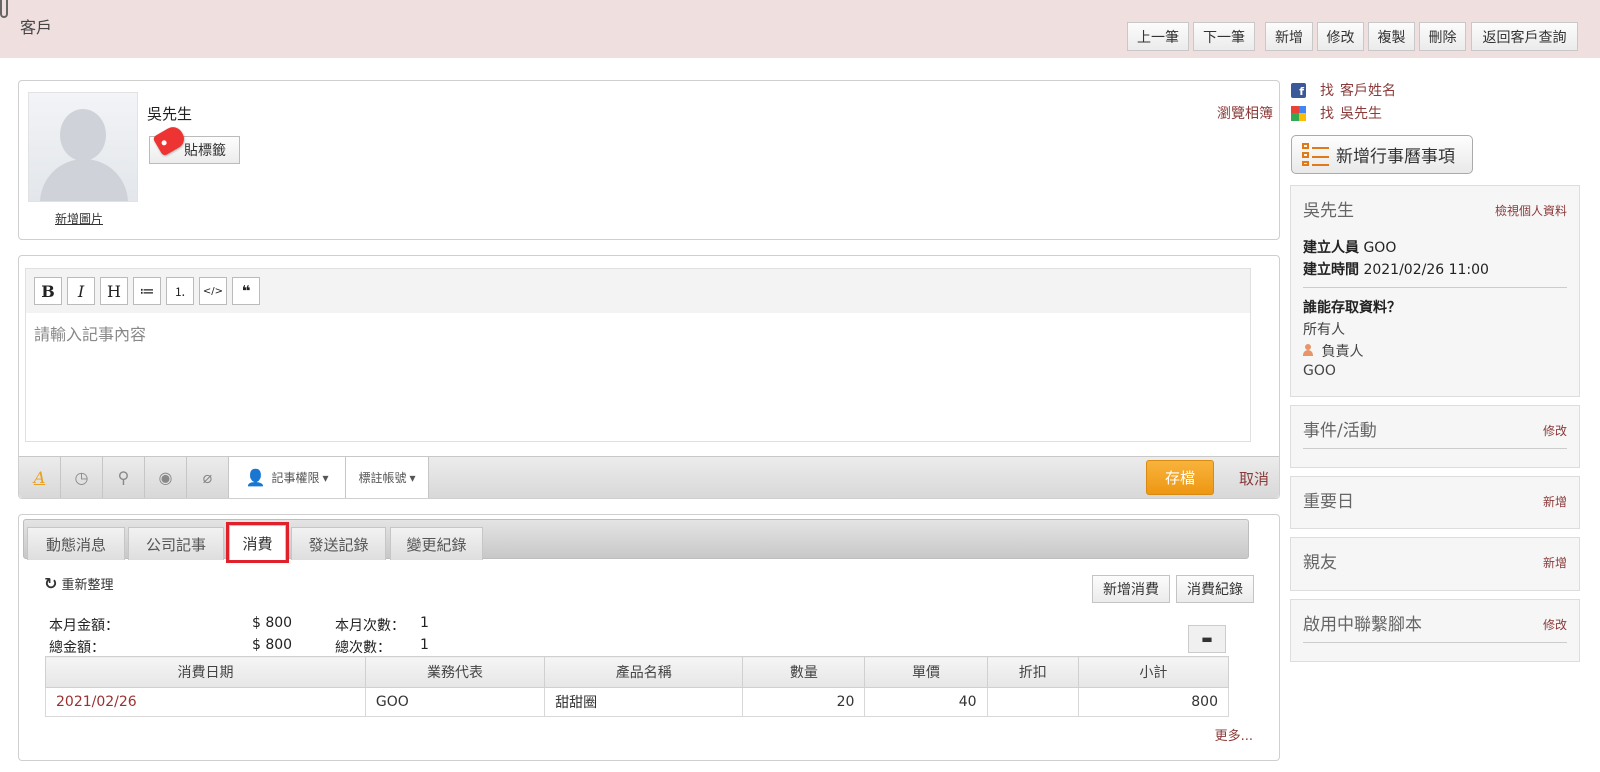 The height and width of the screenshot is (772, 1600). I want to click on refresh-label: 重新整理, so click(87, 585).